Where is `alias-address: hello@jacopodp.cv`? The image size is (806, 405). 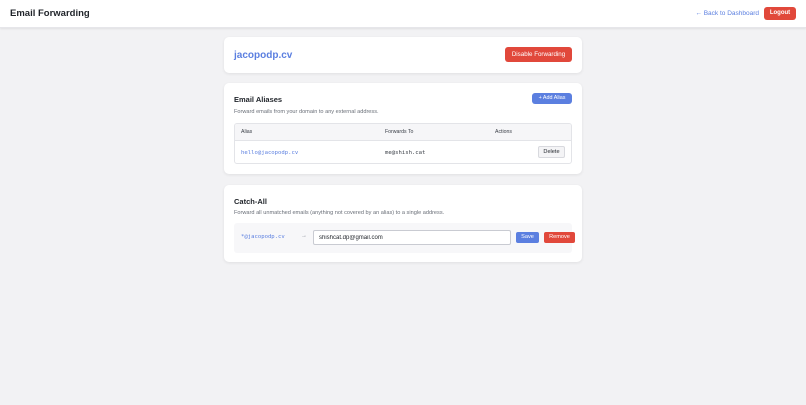 alias-address: hello@jacopodp.cv is located at coordinates (270, 153).